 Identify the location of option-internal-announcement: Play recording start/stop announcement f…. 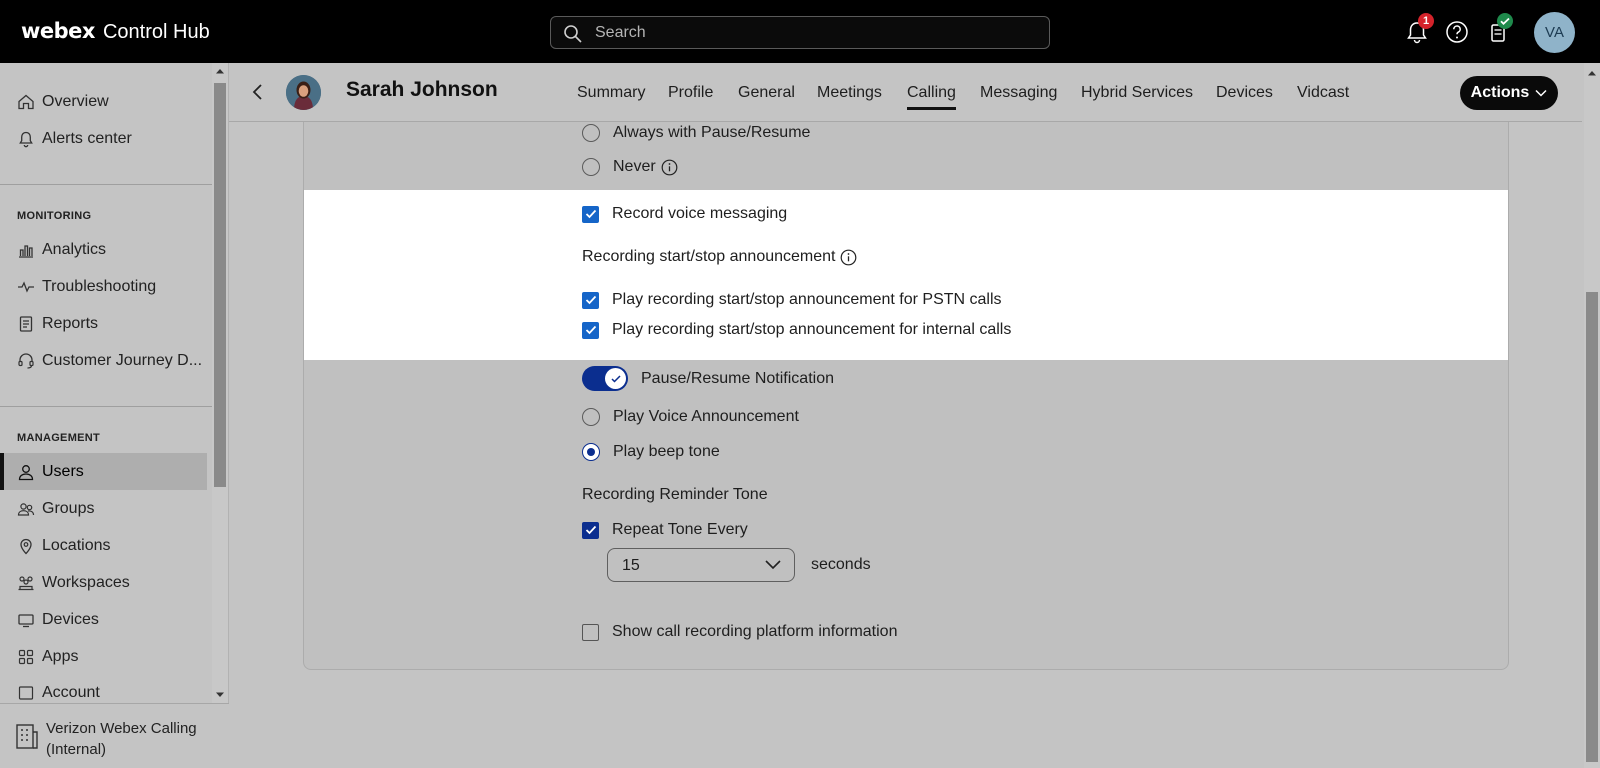
(796, 330).